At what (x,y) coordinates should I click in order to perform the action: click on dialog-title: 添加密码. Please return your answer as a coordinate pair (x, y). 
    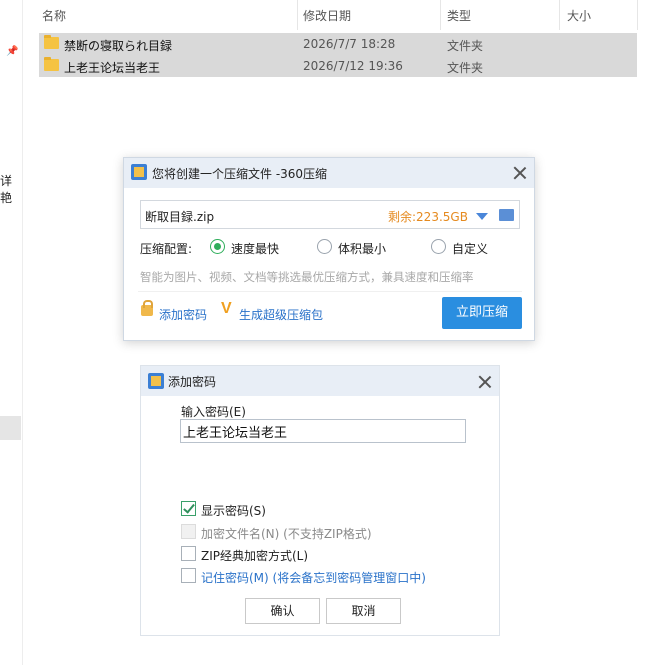
    Looking at the image, I should click on (192, 382).